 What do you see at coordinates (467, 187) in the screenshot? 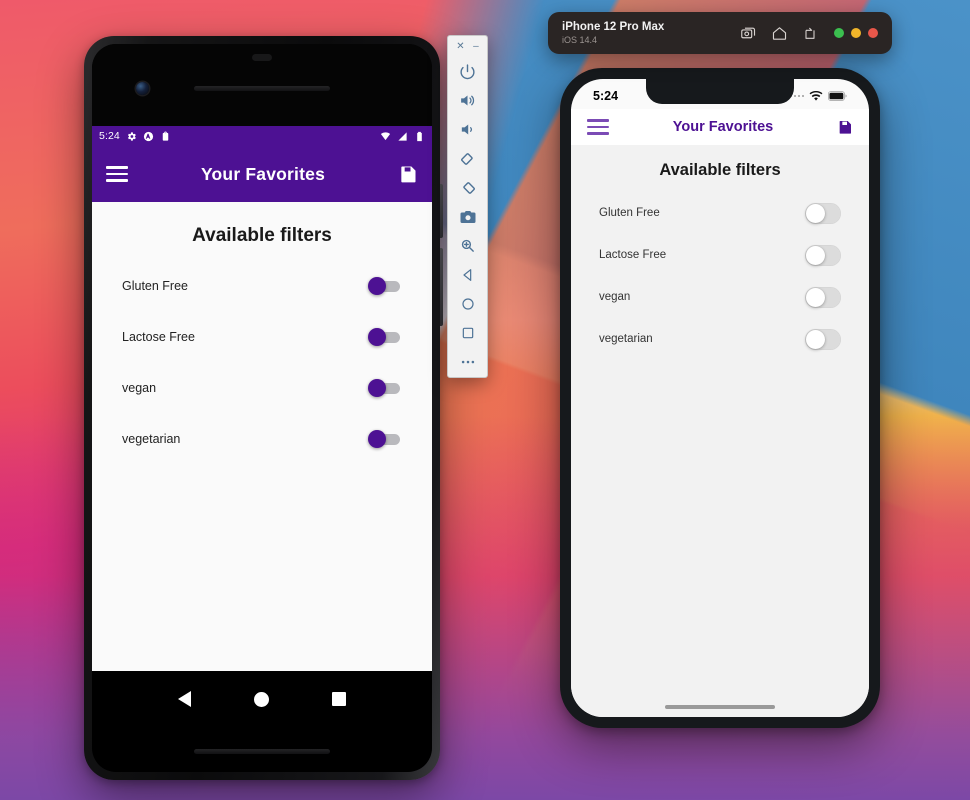
I see `rotate-right-button` at bounding box center [467, 187].